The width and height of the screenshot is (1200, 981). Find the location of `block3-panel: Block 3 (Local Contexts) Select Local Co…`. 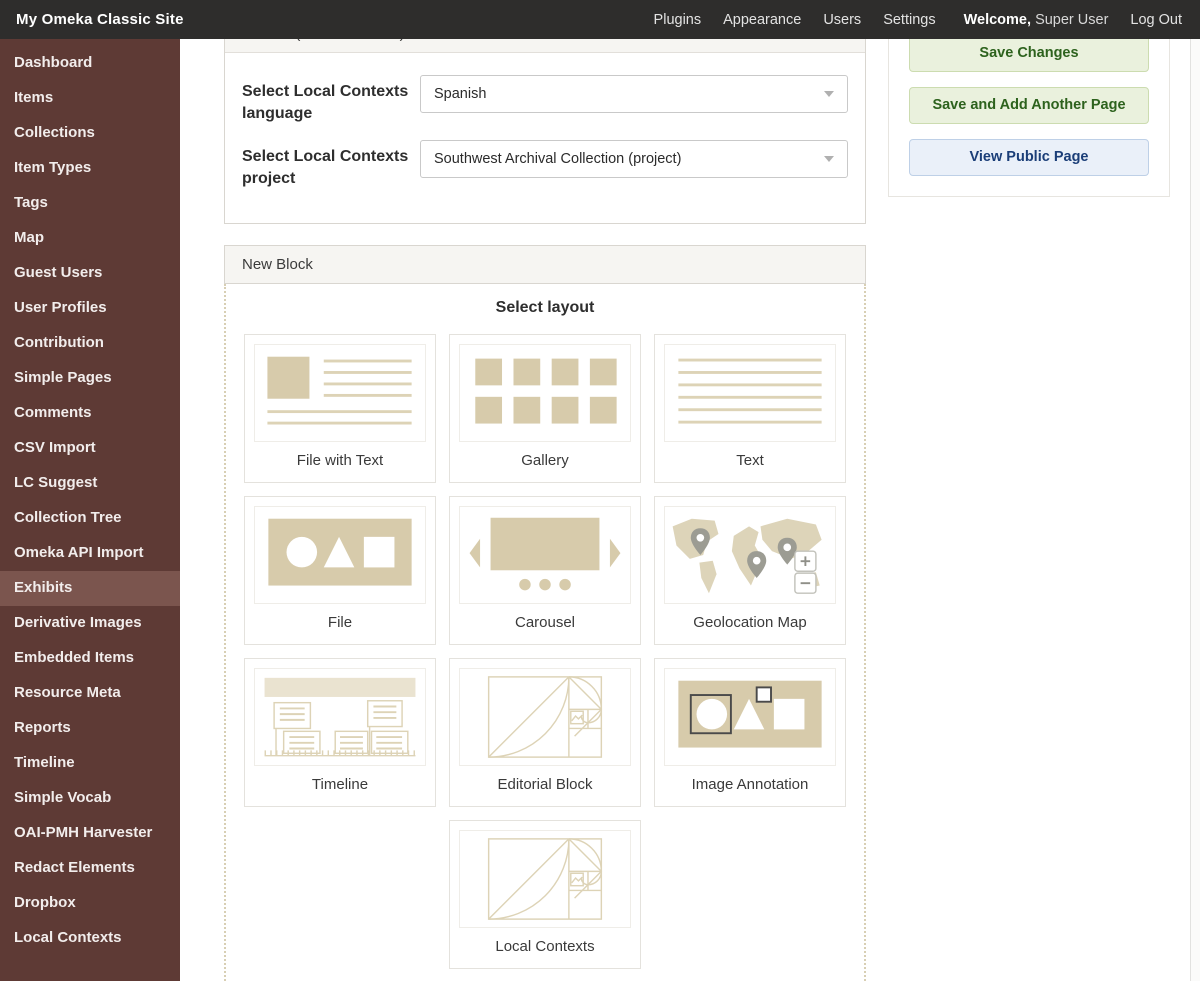

block3-panel: Block 3 (Local Contexts) Select Local Co… is located at coordinates (545, 119).